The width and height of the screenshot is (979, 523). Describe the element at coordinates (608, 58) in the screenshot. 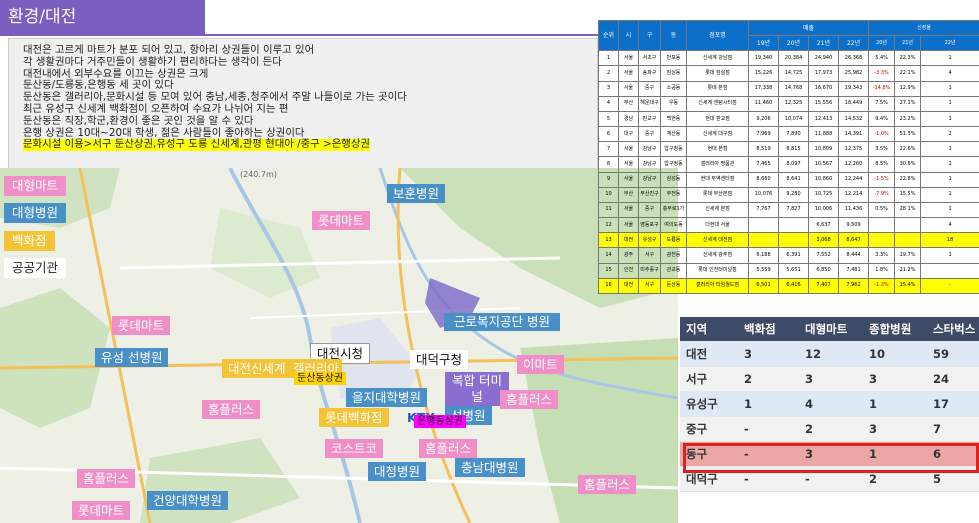

I see `table-cell: 1` at that location.